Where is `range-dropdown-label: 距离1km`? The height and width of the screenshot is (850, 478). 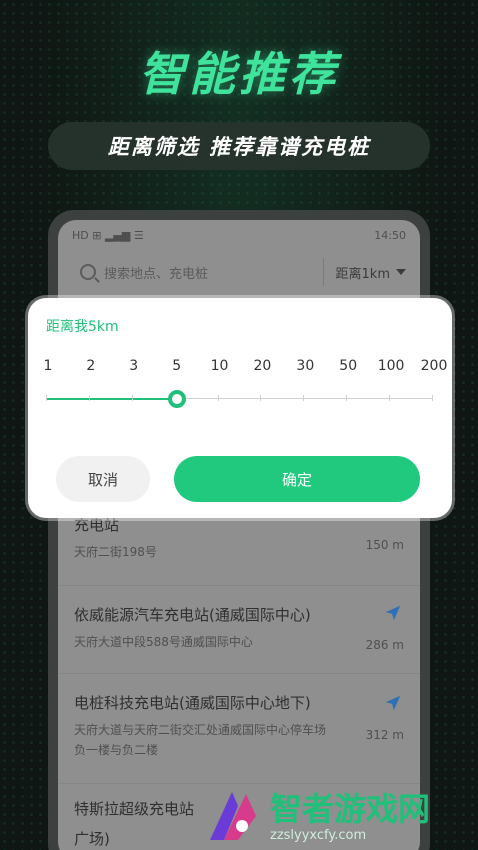 range-dropdown-label: 距离1km is located at coordinates (362, 274).